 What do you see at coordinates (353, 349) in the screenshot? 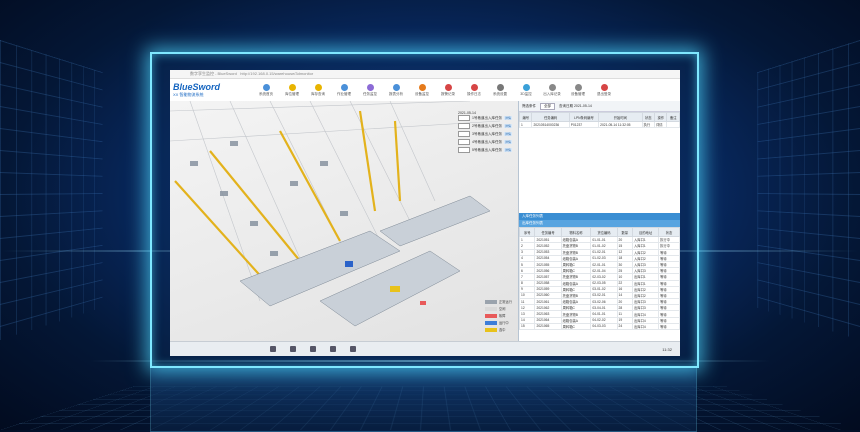
I see `app-icon` at bounding box center [353, 349].